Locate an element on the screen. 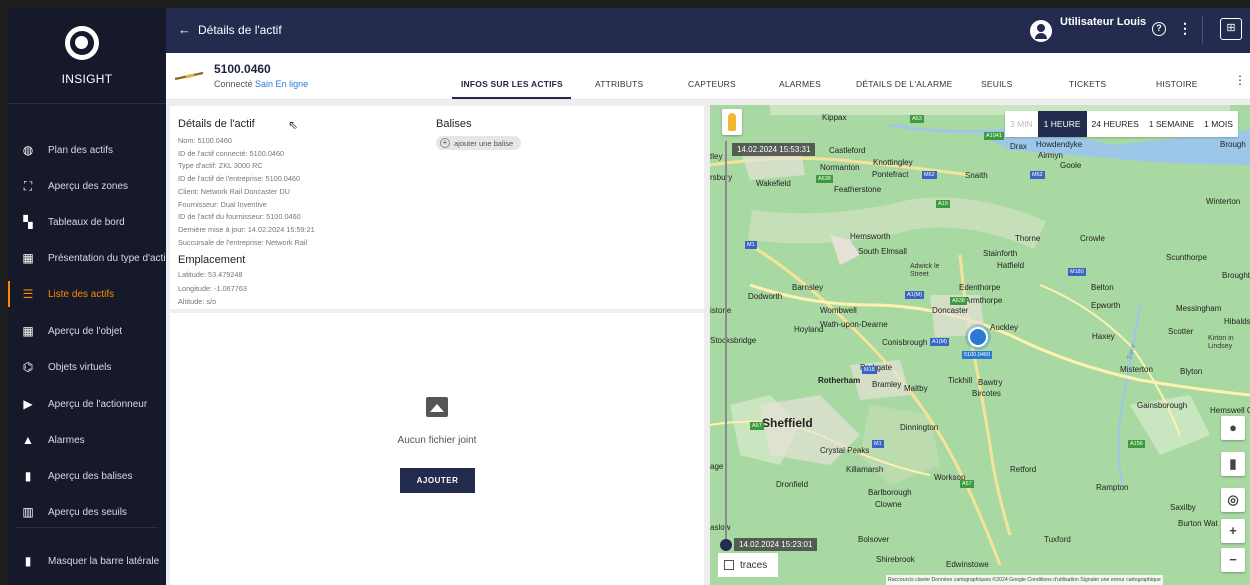 The image size is (1250, 585). asset-location-marker is located at coordinates (978, 337).